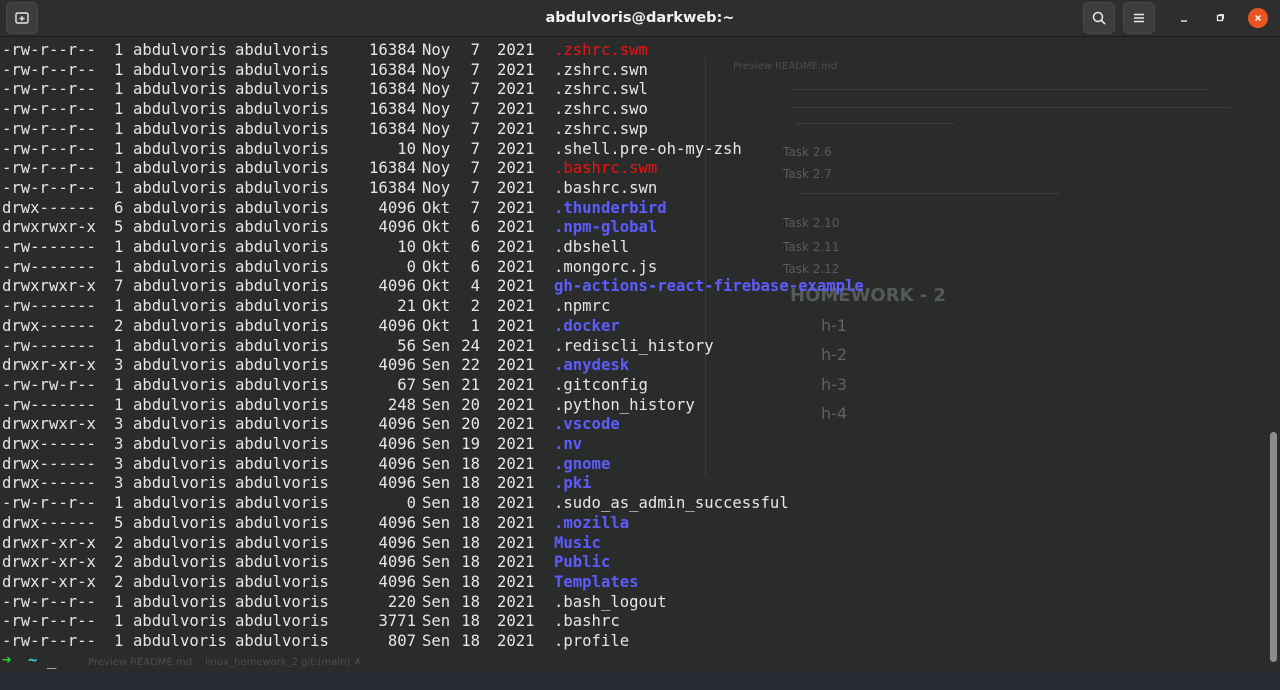 The image size is (1280, 690). What do you see at coordinates (601, 109) in the screenshot?
I see `file-name: .zshrc.swo` at bounding box center [601, 109].